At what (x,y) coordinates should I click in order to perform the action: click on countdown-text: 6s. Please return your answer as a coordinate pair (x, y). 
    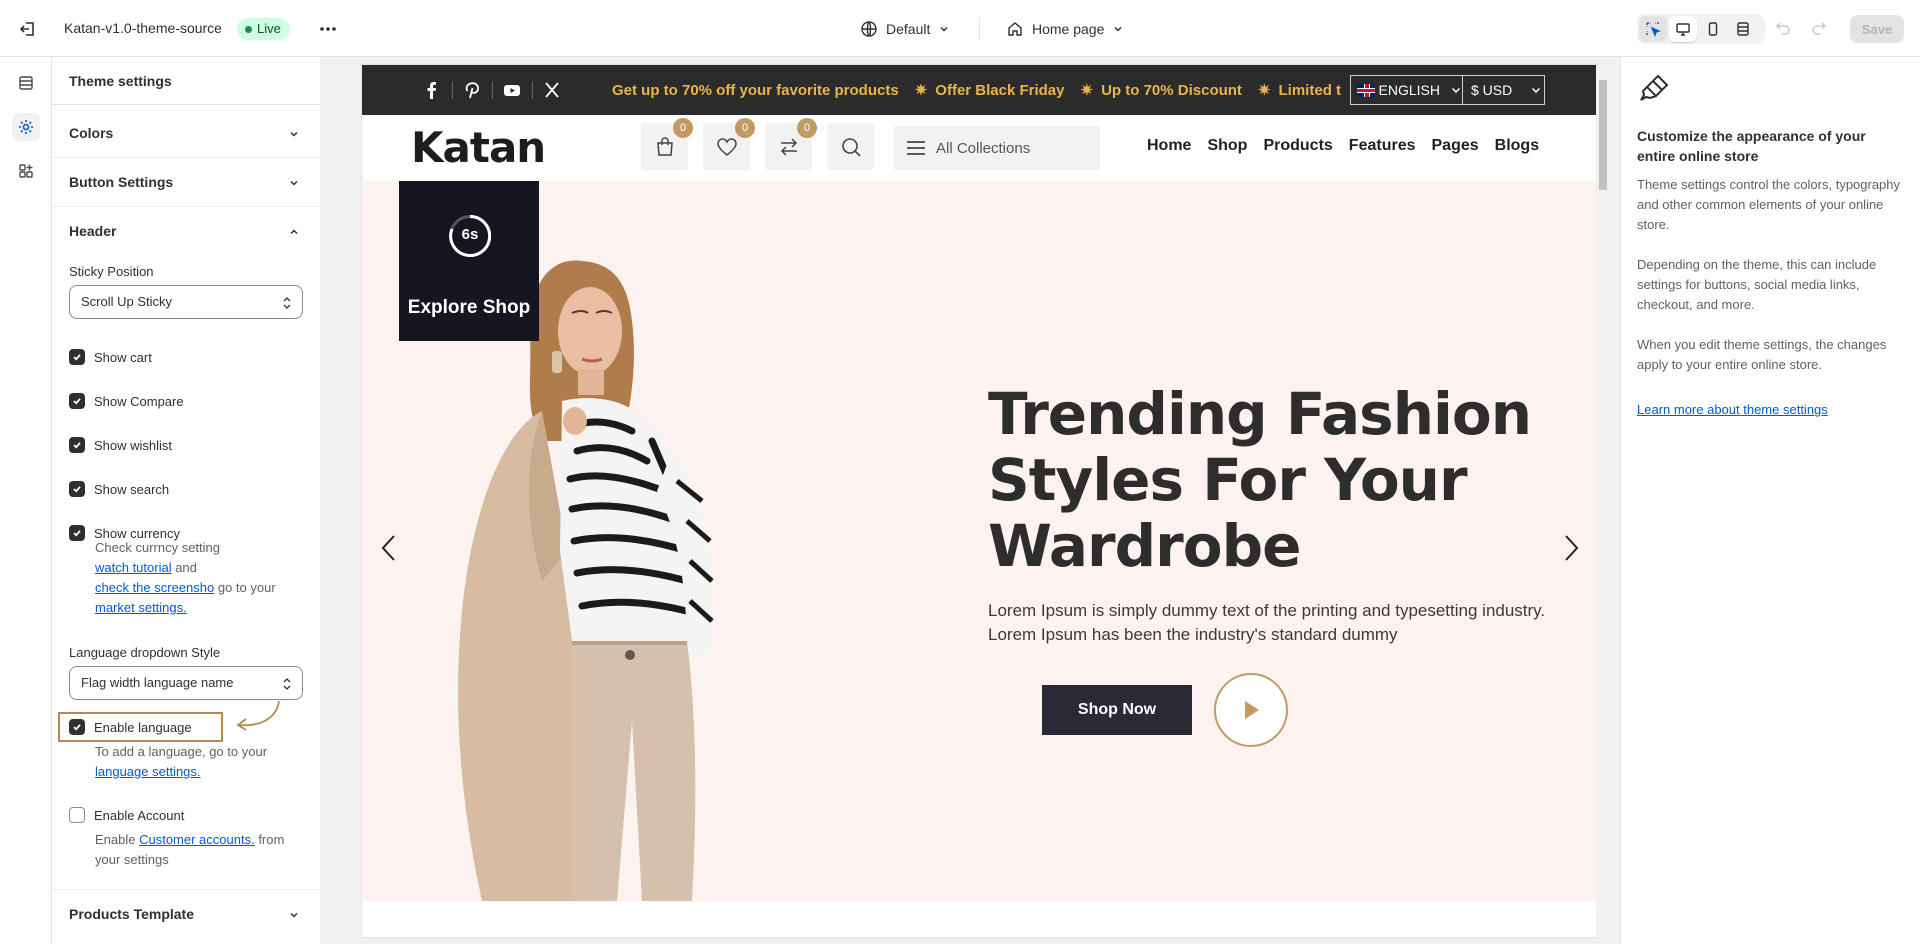
    Looking at the image, I should click on (470, 234).